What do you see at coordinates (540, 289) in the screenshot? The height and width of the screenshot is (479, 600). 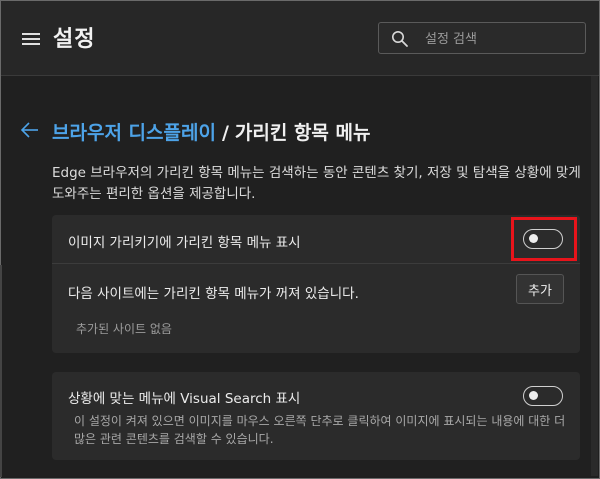 I see `add-site-button: 추가` at bounding box center [540, 289].